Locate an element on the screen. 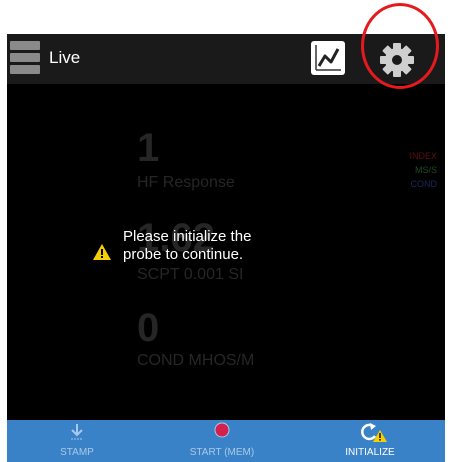  stamp-button: STAMP is located at coordinates (77, 441).